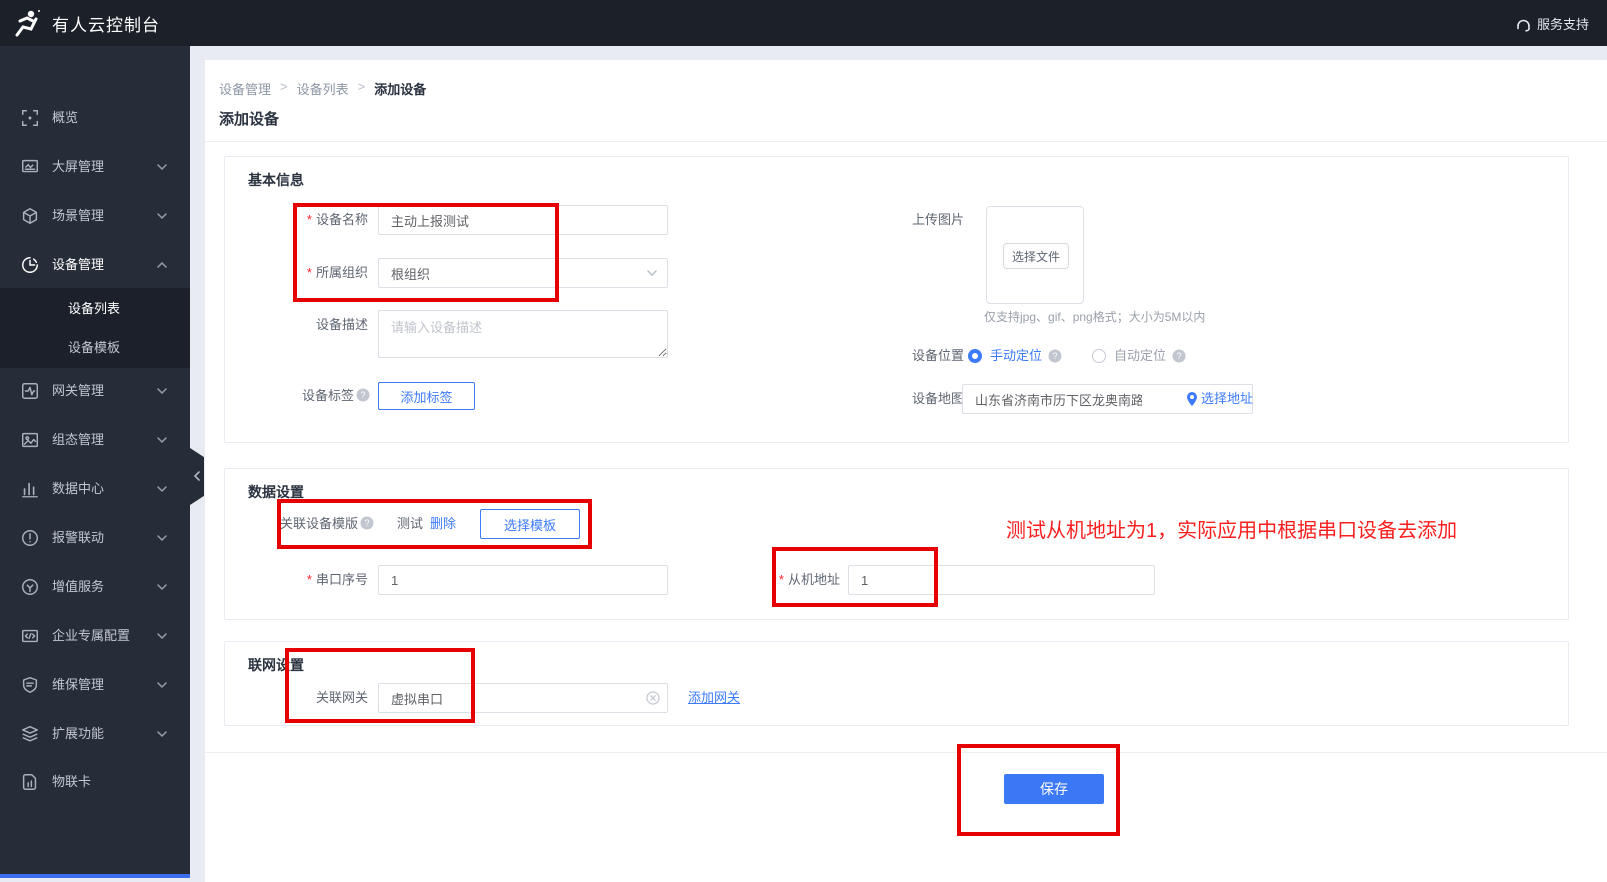 This screenshot has height=882, width=1607. I want to click on device-name-label: * 设备名称, so click(337, 219).